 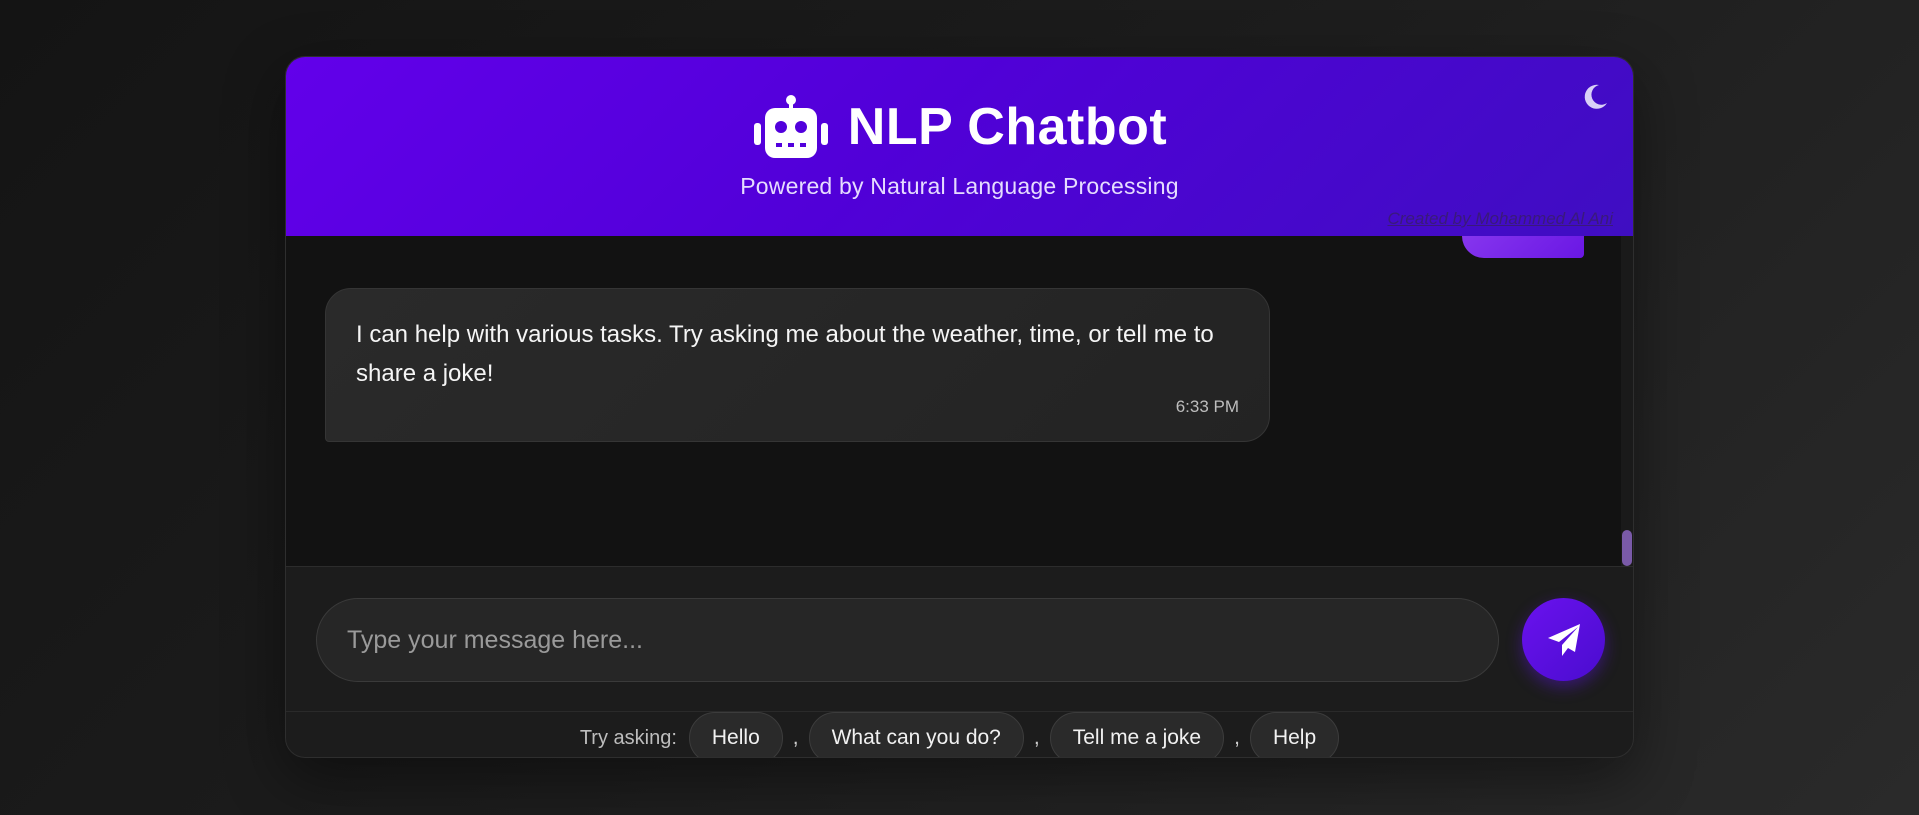 I want to click on robot-icon, so click(x=790, y=126).